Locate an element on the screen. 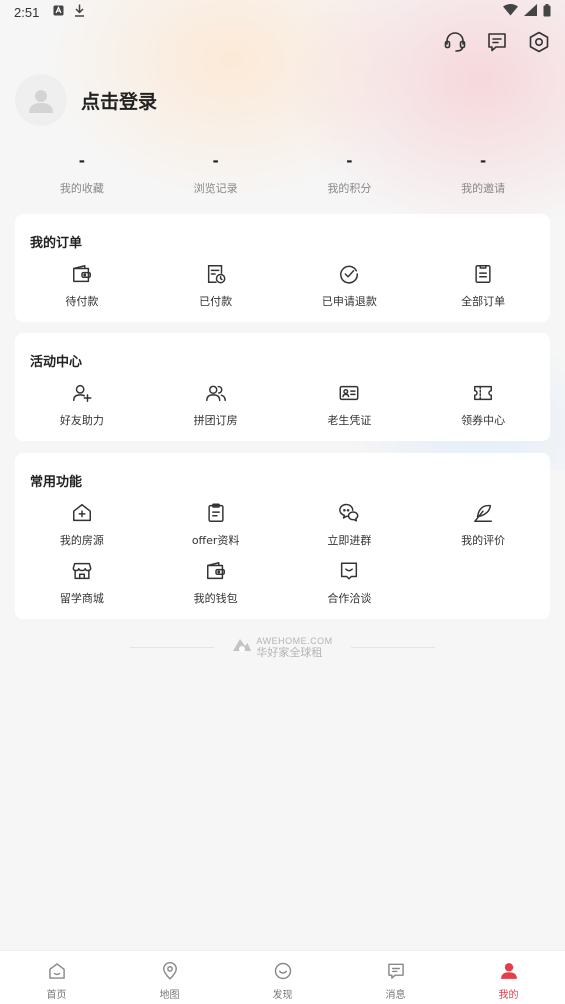 Image resolution: width=565 pixels, height=1004 pixels. add-friend-icon is located at coordinates (82, 393).